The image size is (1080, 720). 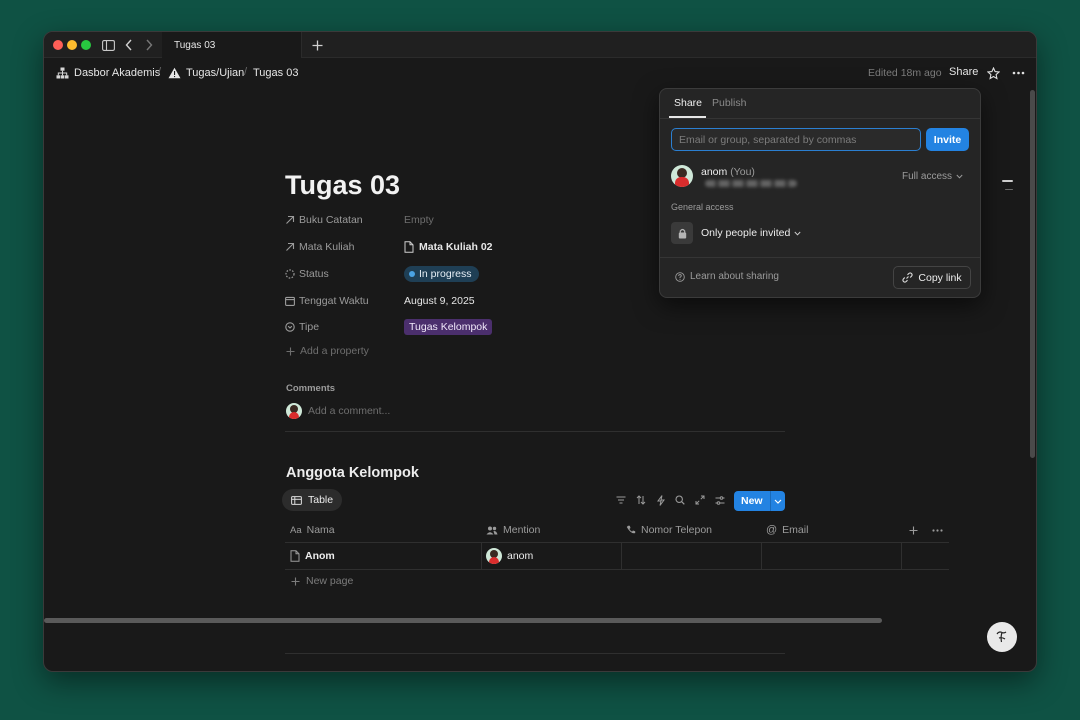 I want to click on general-access-dropdown: Only people invited, so click(x=751, y=233).